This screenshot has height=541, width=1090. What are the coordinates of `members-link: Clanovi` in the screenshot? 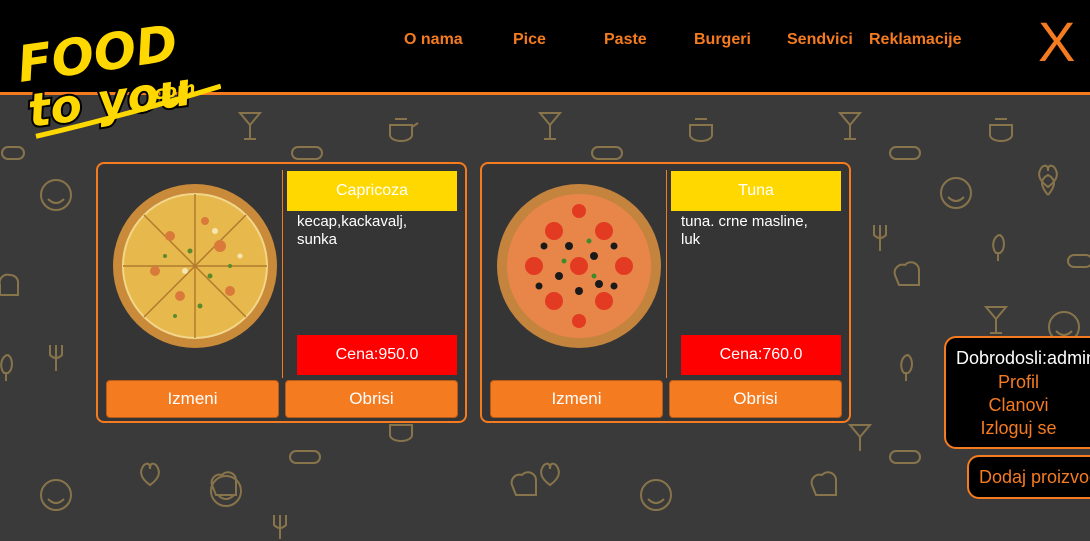 It's located at (1018, 405).